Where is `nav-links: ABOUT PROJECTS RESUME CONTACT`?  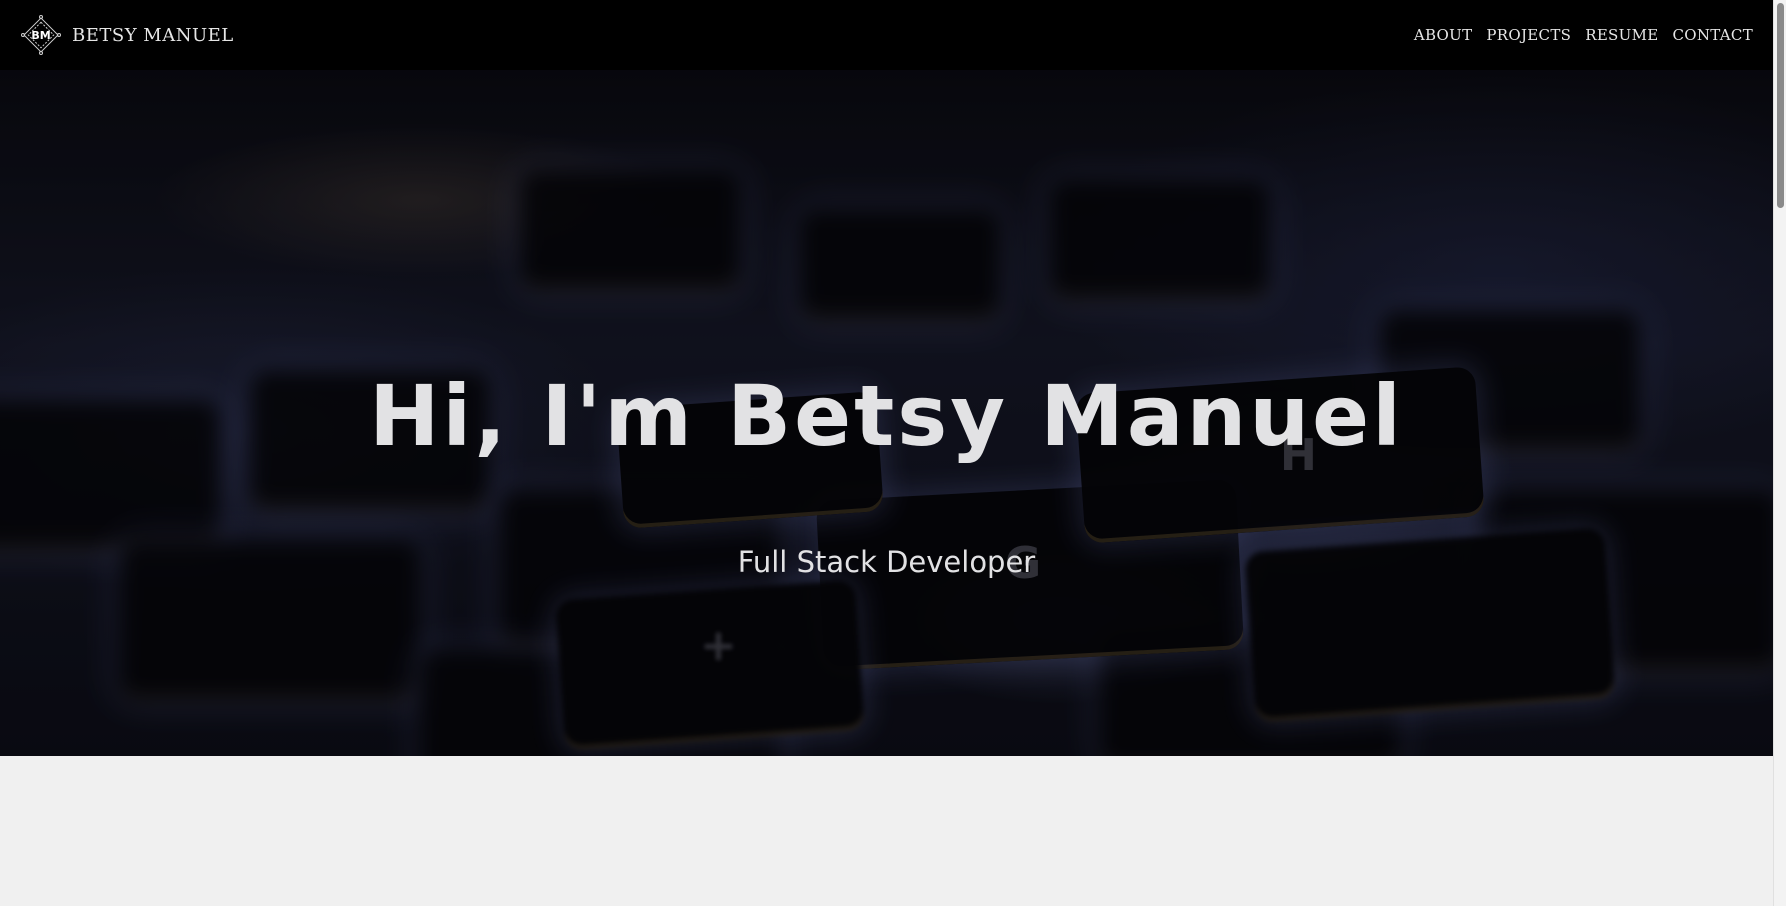 nav-links: ABOUT PROJECTS RESUME CONTACT is located at coordinates (1583, 35).